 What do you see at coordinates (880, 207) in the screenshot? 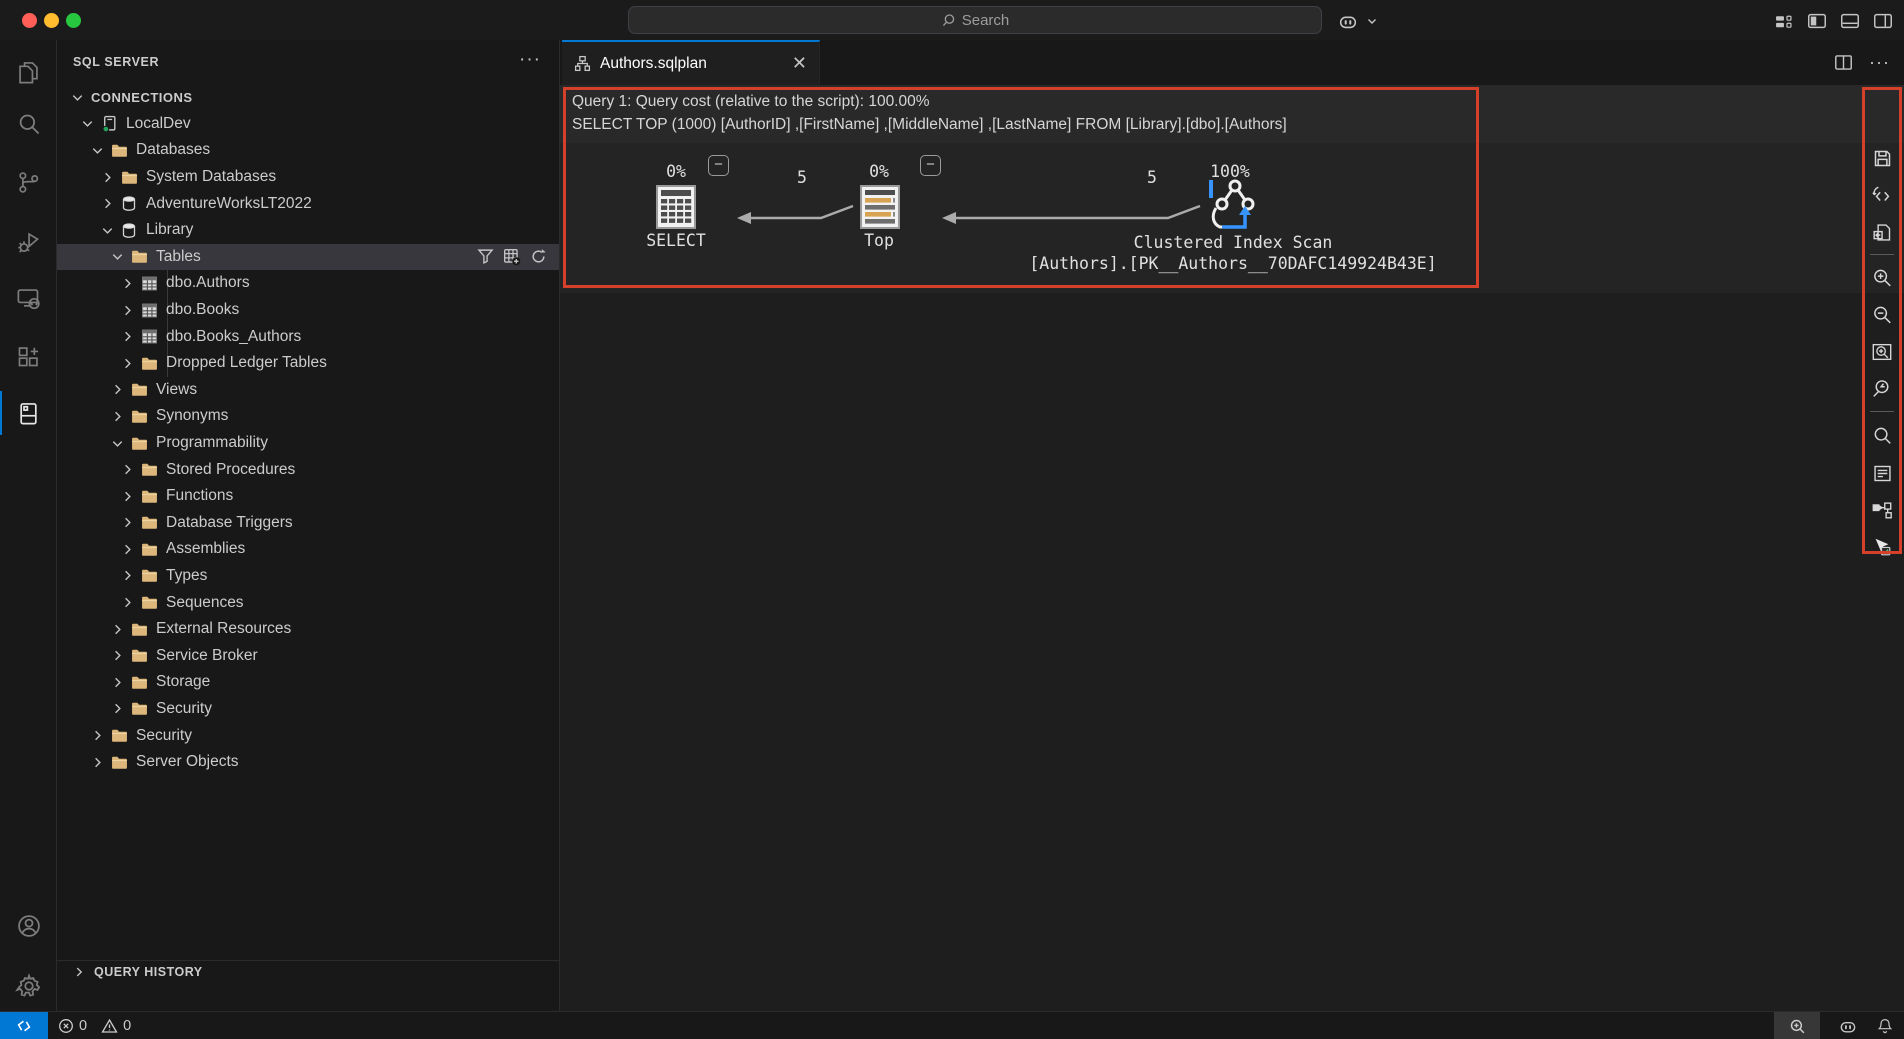
I see `top-operator-icon` at bounding box center [880, 207].